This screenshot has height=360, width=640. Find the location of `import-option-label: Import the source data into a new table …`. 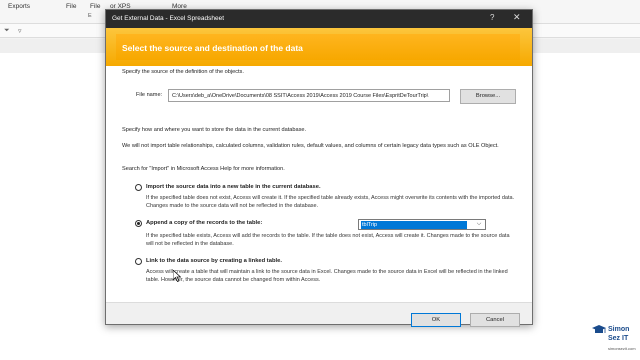

import-option-label: Import the source data into a new table … is located at coordinates (233, 187).